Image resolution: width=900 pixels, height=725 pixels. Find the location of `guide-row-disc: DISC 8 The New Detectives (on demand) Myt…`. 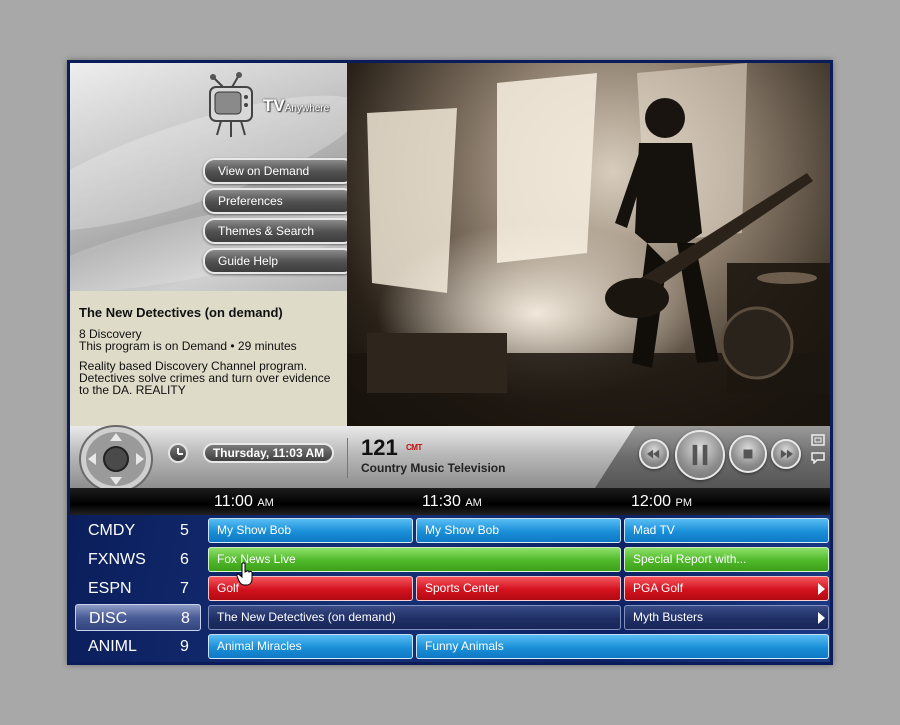

guide-row-disc: DISC 8 The New Detectives (on demand) Myt… is located at coordinates (450, 617).